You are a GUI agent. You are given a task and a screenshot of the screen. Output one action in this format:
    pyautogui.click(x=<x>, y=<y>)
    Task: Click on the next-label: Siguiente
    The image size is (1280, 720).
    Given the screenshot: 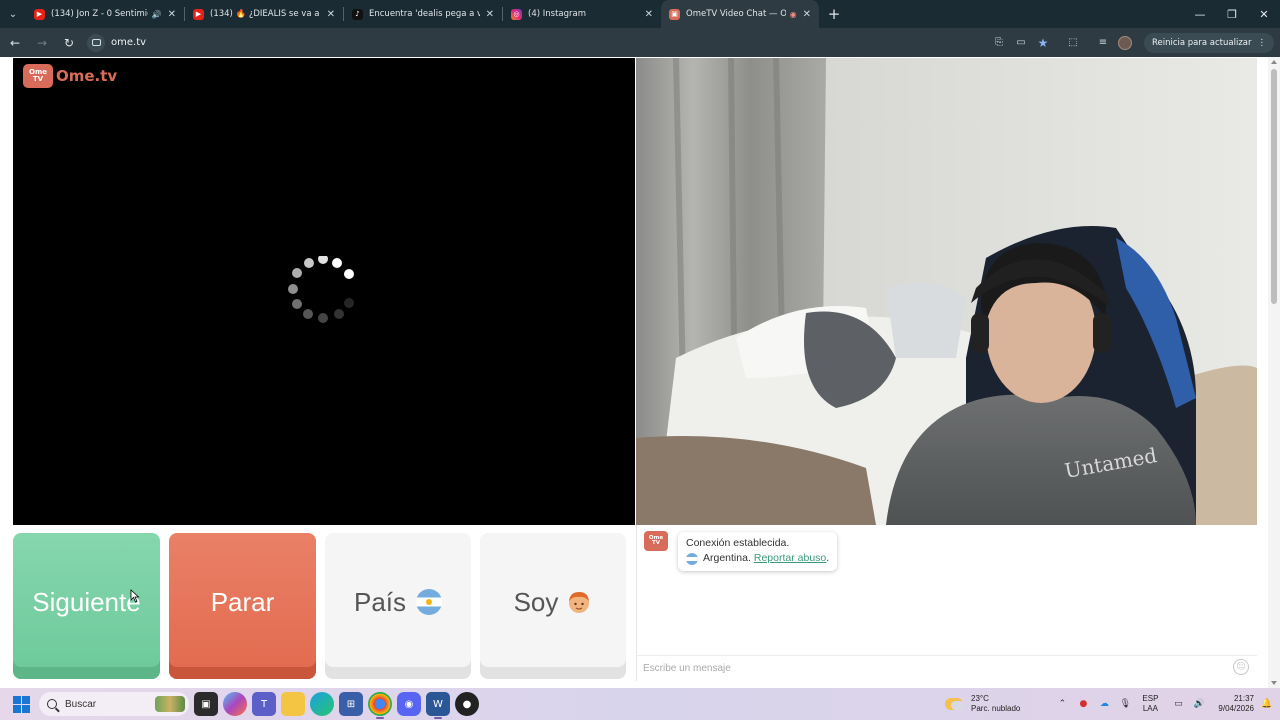 What is the action you would take?
    pyautogui.click(x=86, y=601)
    